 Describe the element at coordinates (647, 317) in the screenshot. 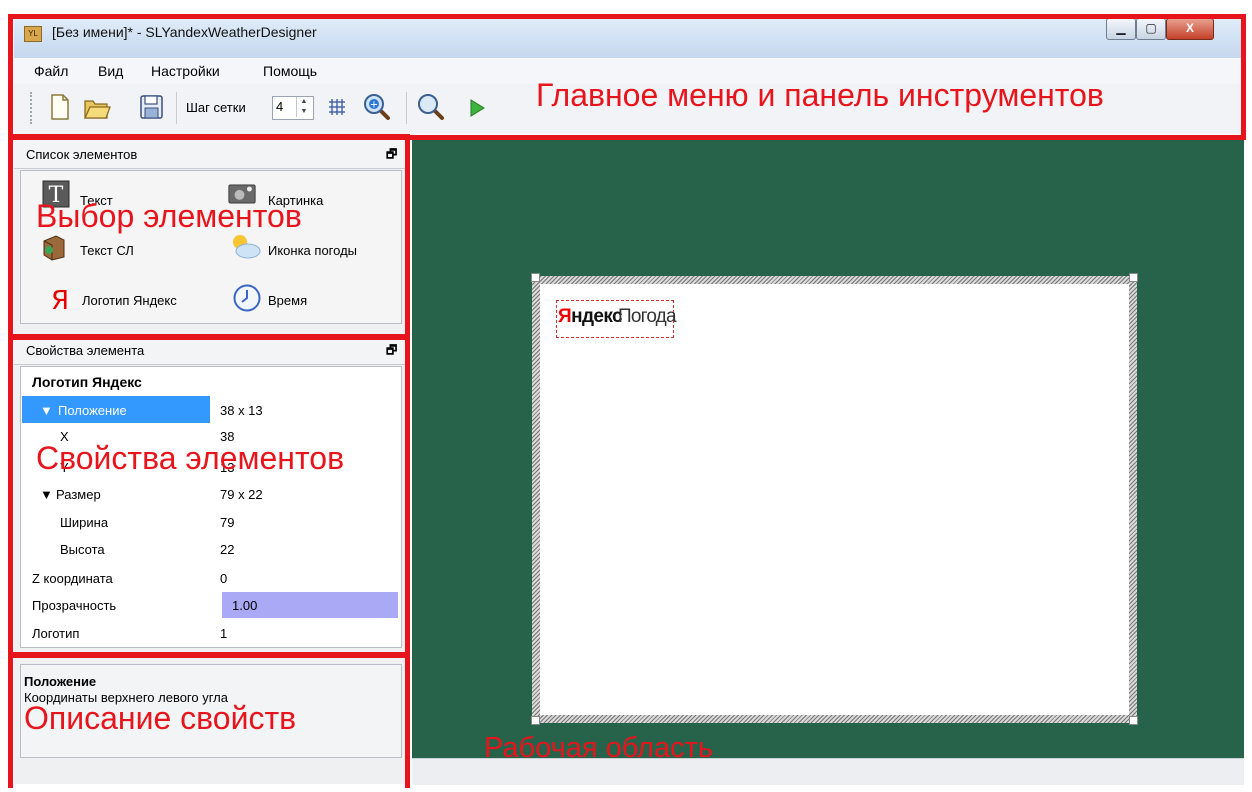

I see `pogoda-text: Погода` at that location.